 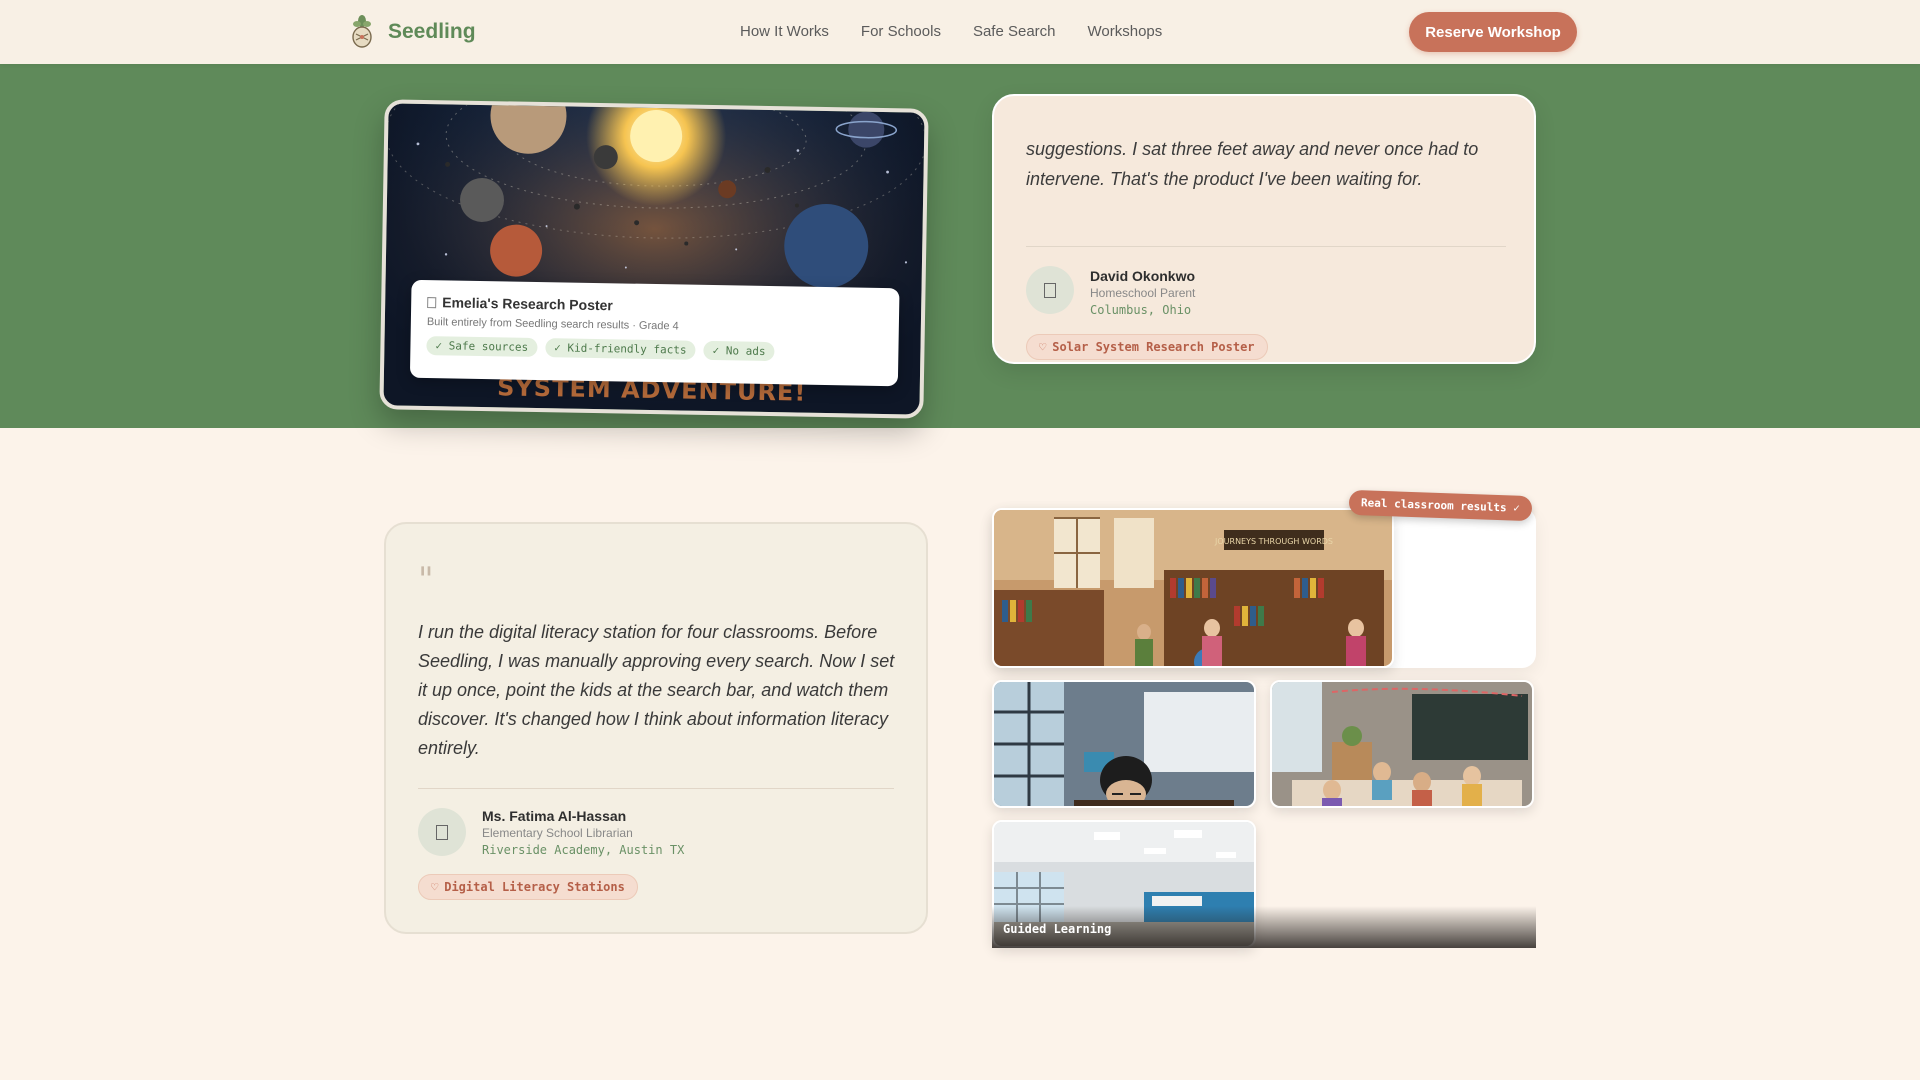 I want to click on author-name: David Okonkwo, so click(x=1143, y=276).